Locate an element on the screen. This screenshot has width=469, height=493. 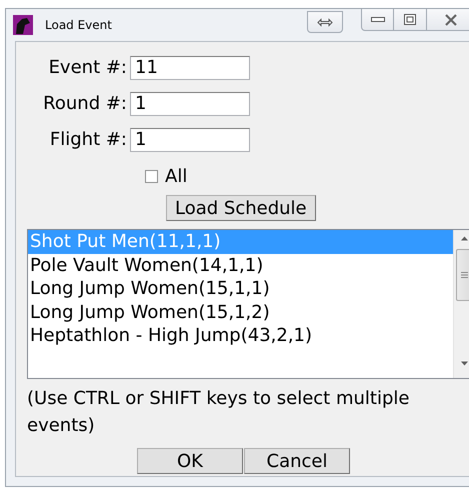
maximize-icon is located at coordinates (410, 19).